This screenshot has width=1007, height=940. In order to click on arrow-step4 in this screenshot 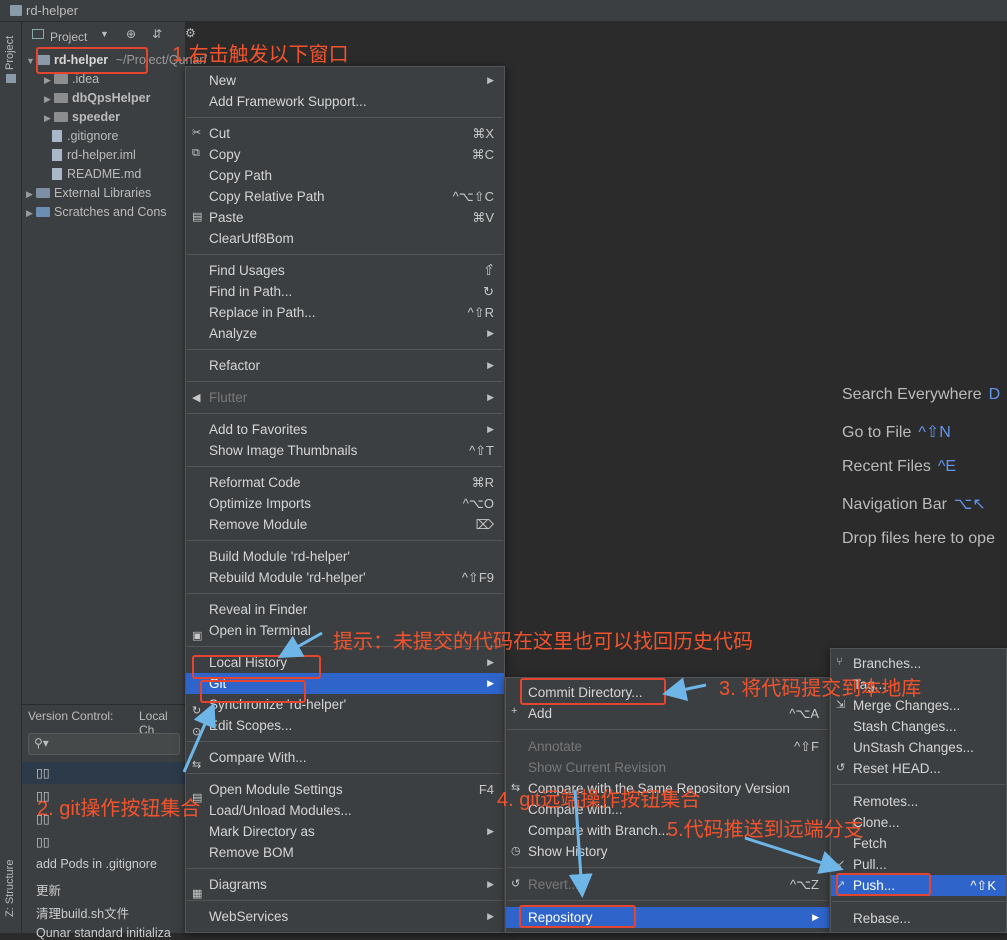, I will do `click(580, 843)`.